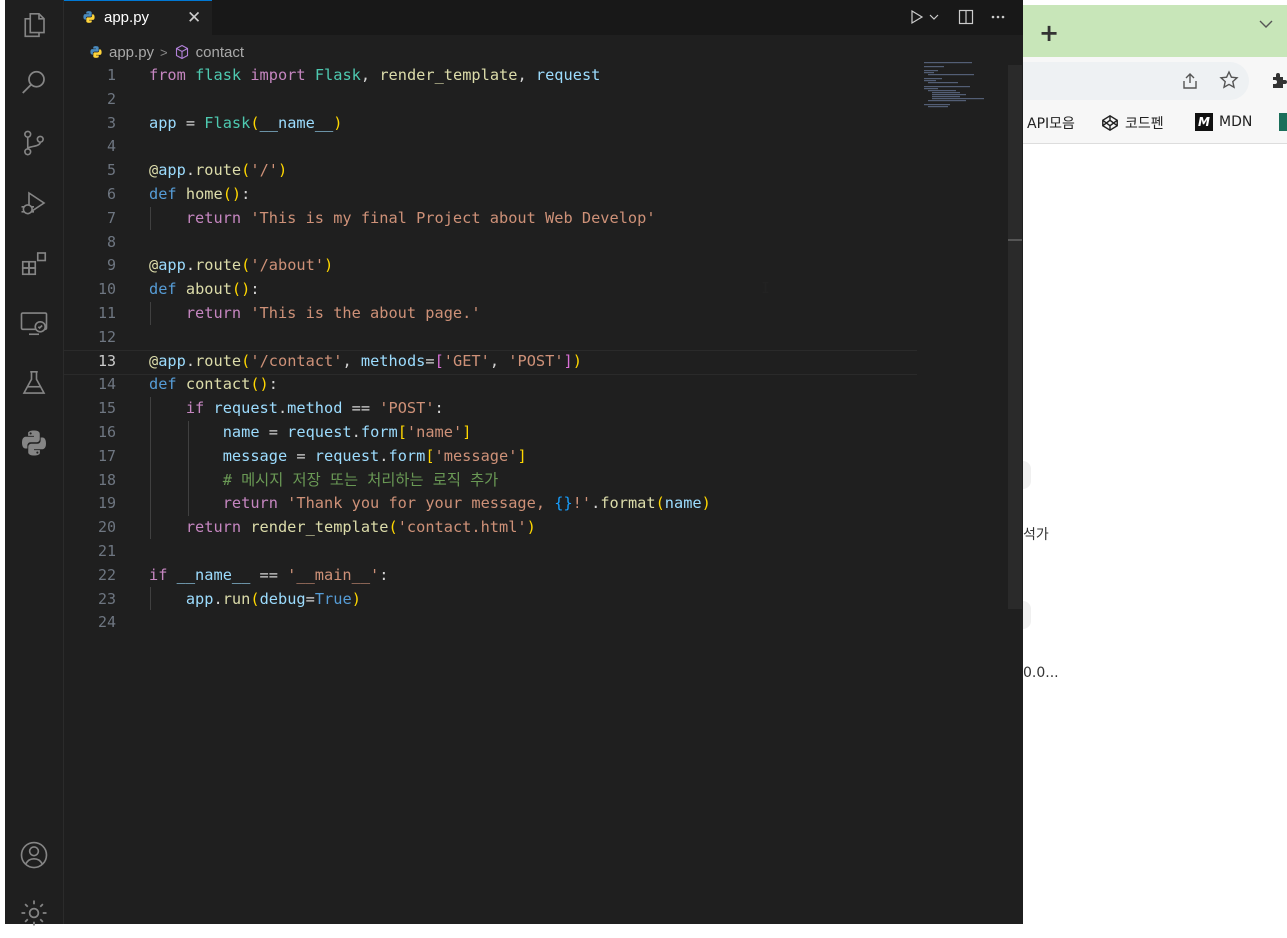  What do you see at coordinates (916, 17) in the screenshot?
I see `run-python-file-icon` at bounding box center [916, 17].